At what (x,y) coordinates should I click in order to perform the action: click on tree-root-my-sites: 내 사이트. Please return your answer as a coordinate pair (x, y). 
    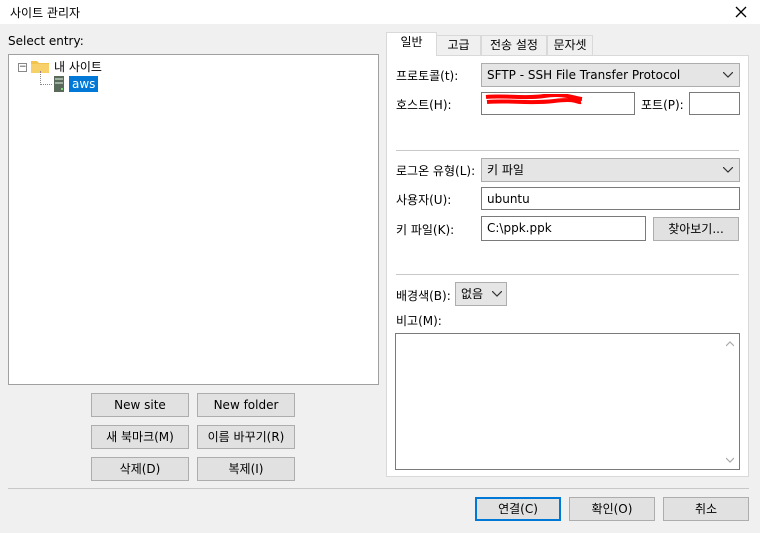
    Looking at the image, I should click on (78, 66).